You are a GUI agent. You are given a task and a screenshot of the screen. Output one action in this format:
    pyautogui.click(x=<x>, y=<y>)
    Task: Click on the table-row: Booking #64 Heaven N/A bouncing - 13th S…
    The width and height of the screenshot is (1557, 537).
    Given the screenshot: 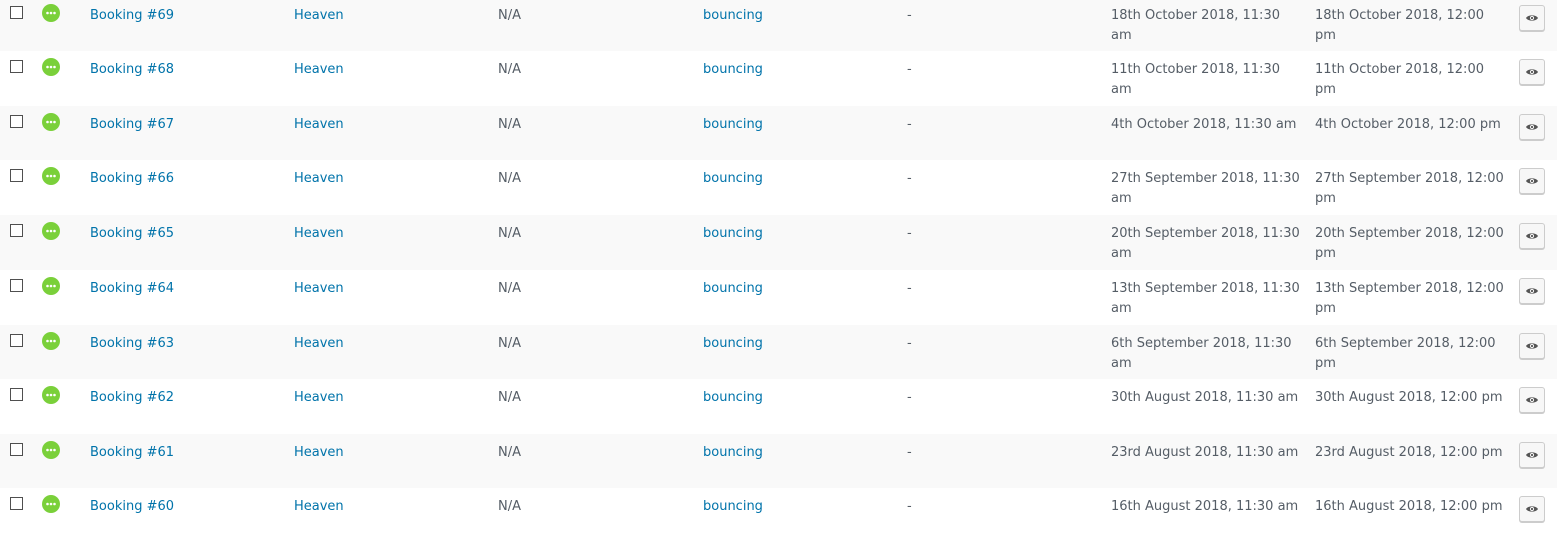 What is the action you would take?
    pyautogui.click(x=778, y=297)
    